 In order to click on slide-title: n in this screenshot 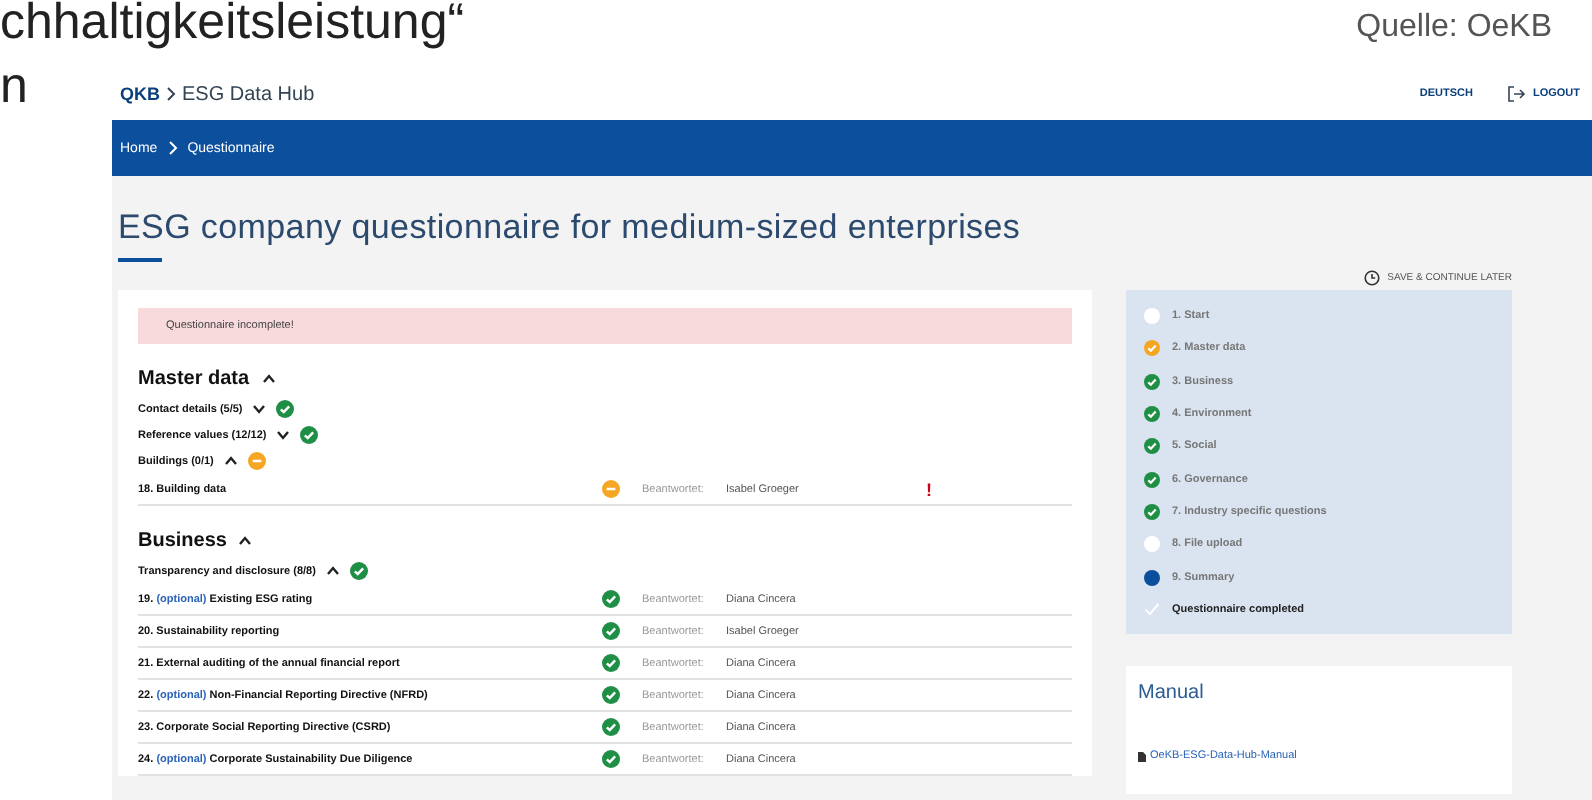, I will do `click(15, 91)`.